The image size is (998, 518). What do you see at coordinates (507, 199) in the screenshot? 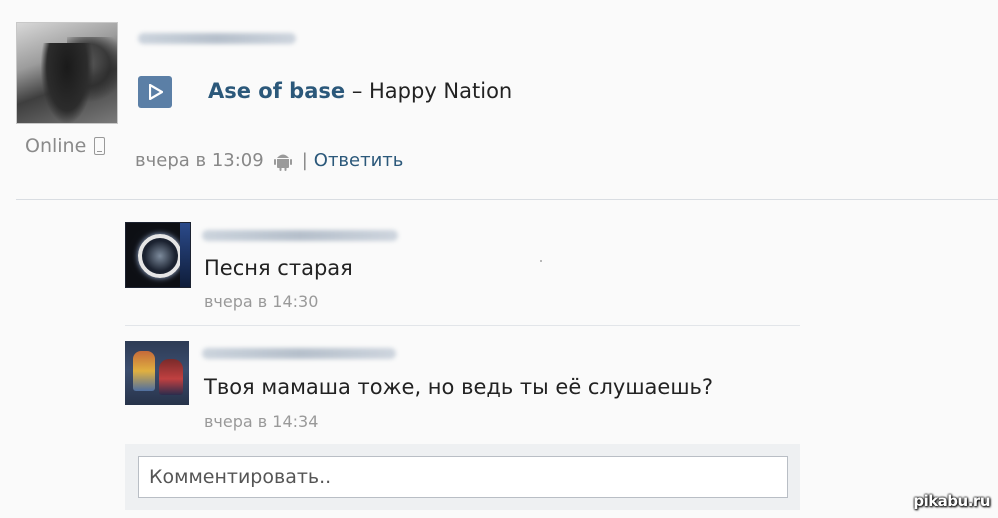
I see `post-divider` at bounding box center [507, 199].